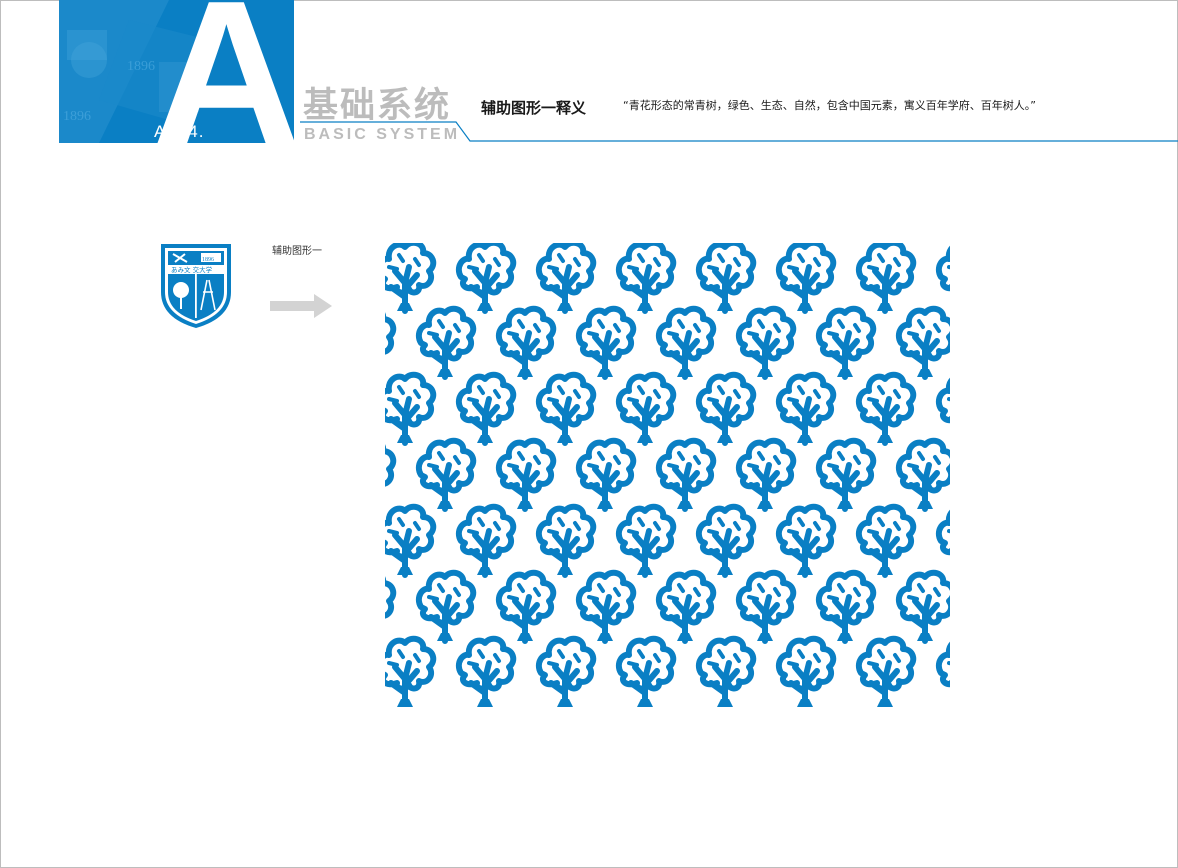  What do you see at coordinates (297, 251) in the screenshot?
I see `figure-label: 辅助图形一` at bounding box center [297, 251].